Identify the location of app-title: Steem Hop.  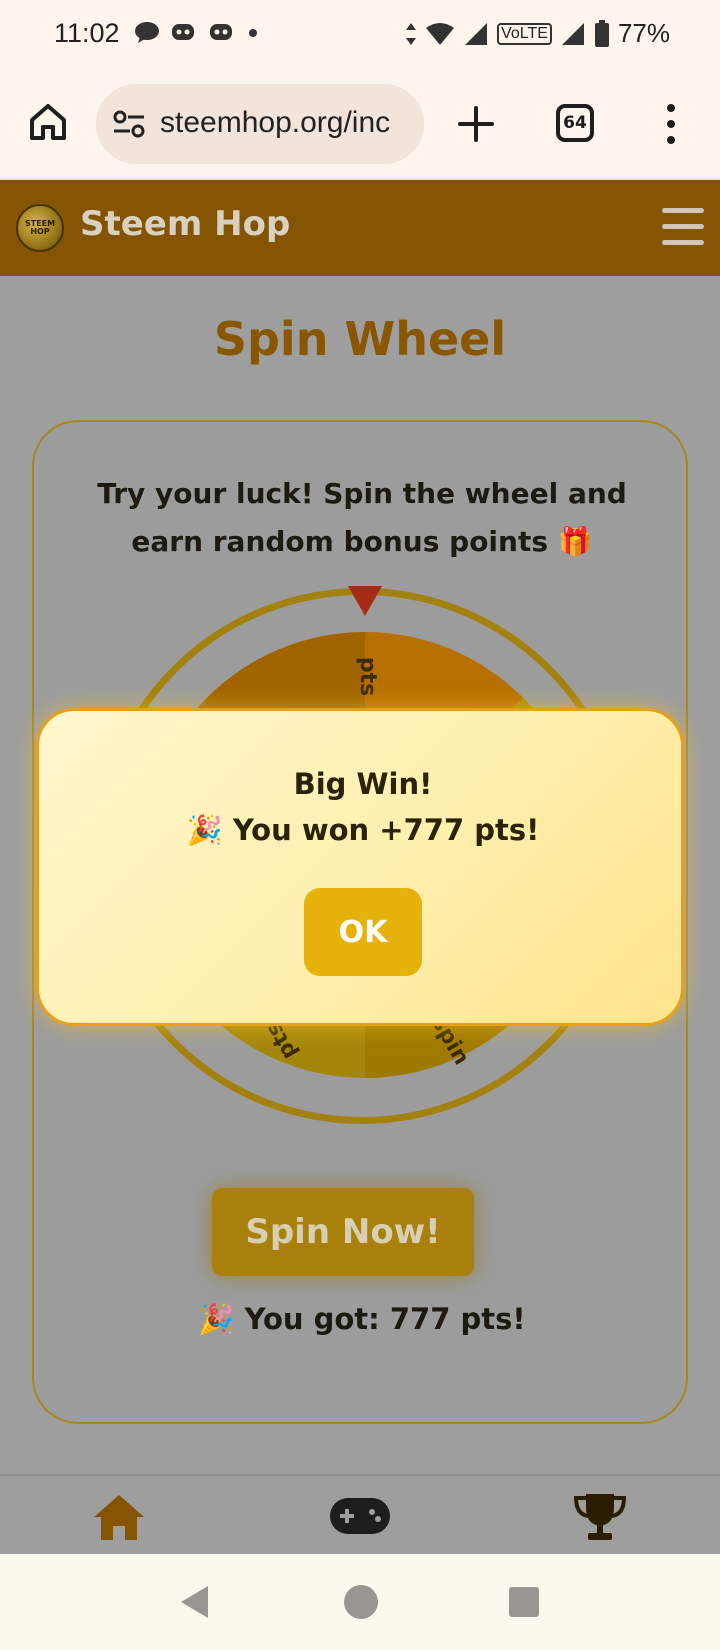
(185, 224).